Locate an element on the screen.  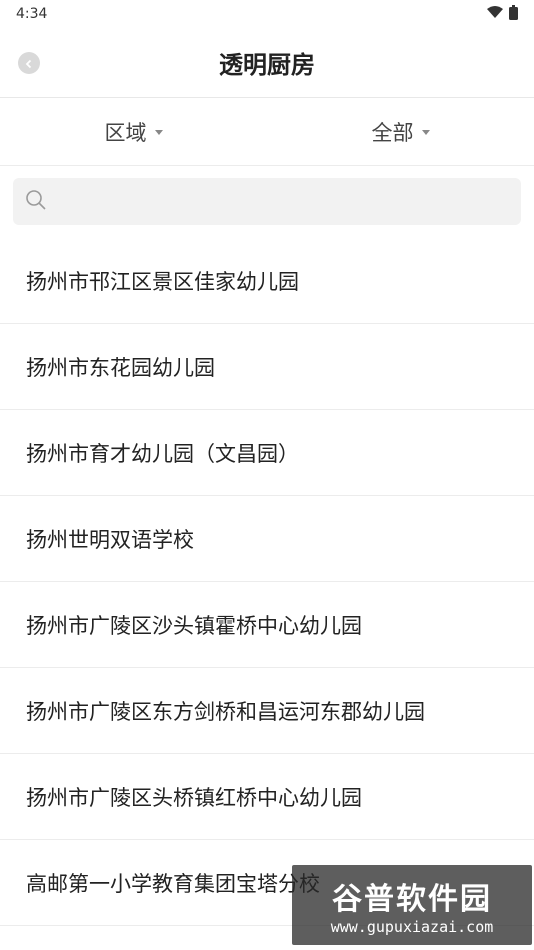
watermark-logo: 谷普软件园 www.gupuxiazai.com is located at coordinates (412, 905).